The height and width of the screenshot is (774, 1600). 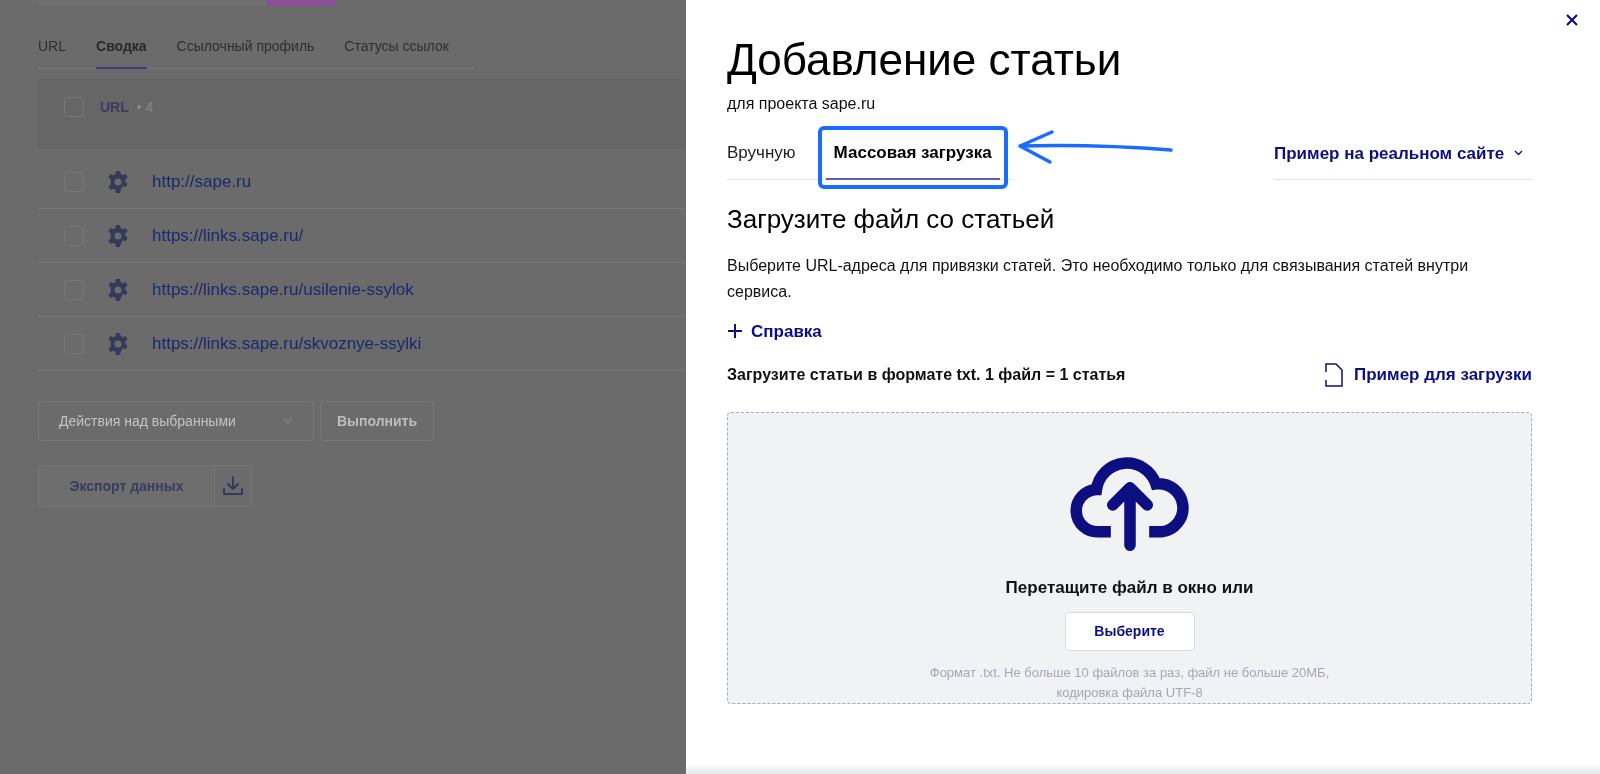 I want to click on example-dropdown: Пример на реальном сайте, so click(x=1403, y=160).